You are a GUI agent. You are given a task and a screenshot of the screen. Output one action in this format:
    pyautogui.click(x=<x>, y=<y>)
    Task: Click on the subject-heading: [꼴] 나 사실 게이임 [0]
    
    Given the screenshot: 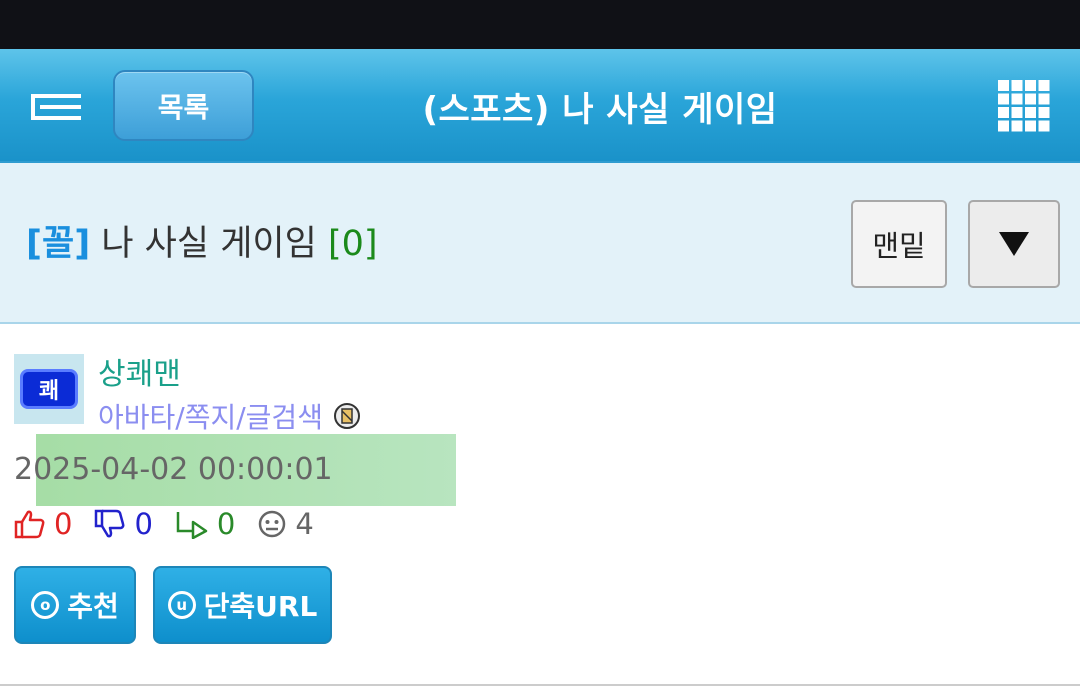 What is the action you would take?
    pyautogui.click(x=202, y=240)
    